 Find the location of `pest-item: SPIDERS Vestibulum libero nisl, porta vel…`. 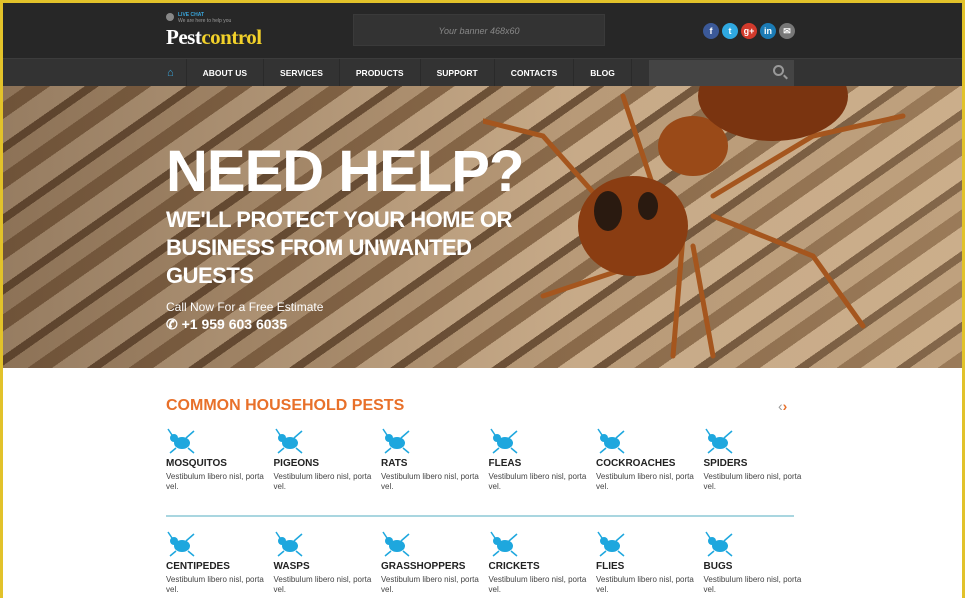

pest-item: SPIDERS Vestibulum libero nisl, porta vel… is located at coordinates (754, 460).